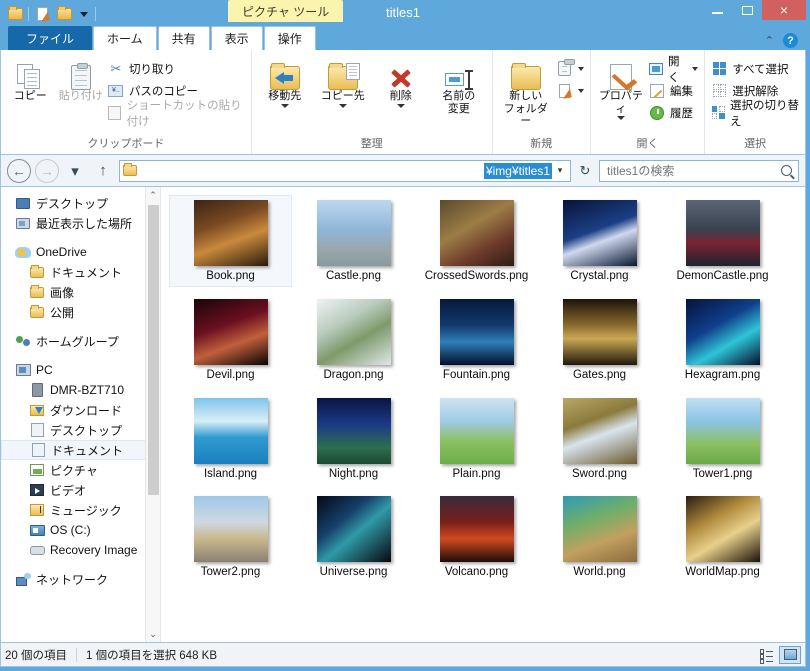  I want to click on navigation-pane-scrollbar: ⌃ ⌄, so click(152, 414).